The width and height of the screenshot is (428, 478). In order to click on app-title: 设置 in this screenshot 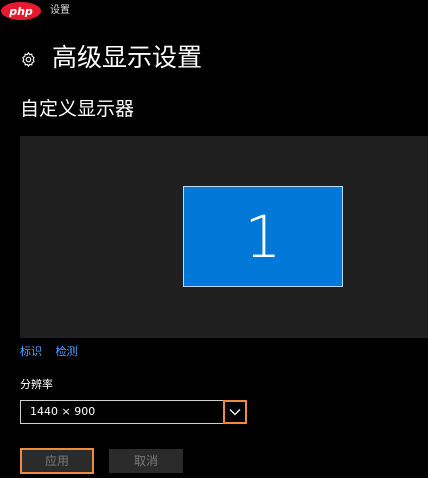, I will do `click(60, 10)`.